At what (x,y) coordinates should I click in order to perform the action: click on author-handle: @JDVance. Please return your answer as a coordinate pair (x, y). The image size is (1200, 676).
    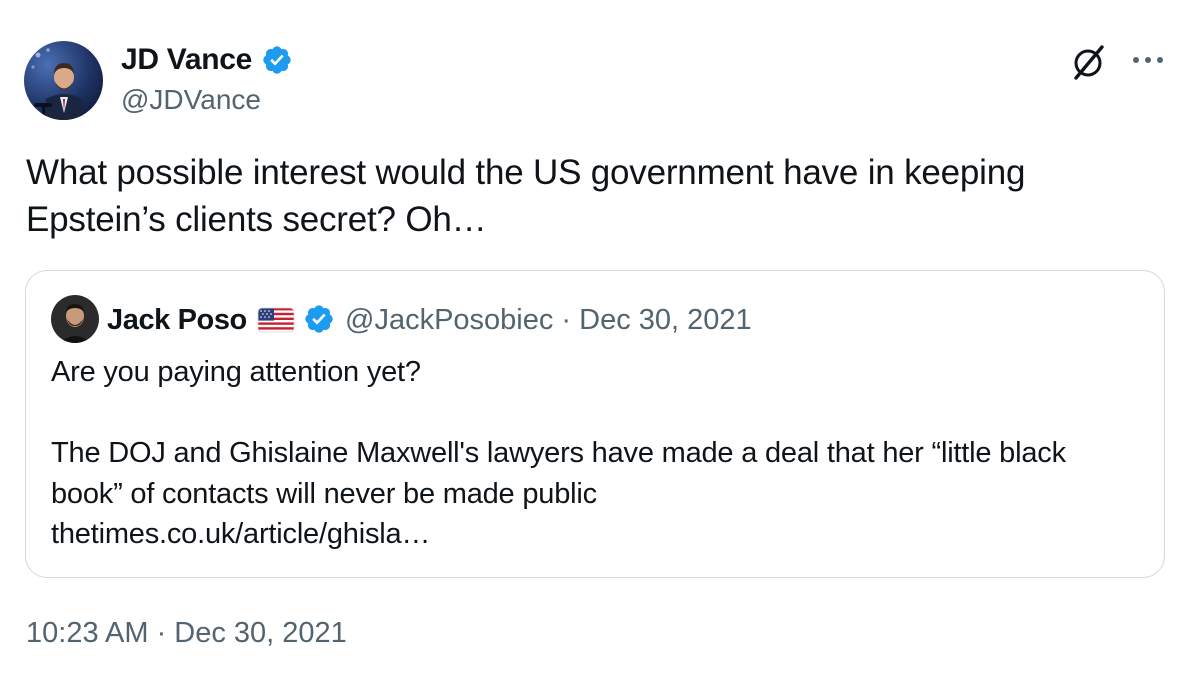
    Looking at the image, I should click on (191, 100).